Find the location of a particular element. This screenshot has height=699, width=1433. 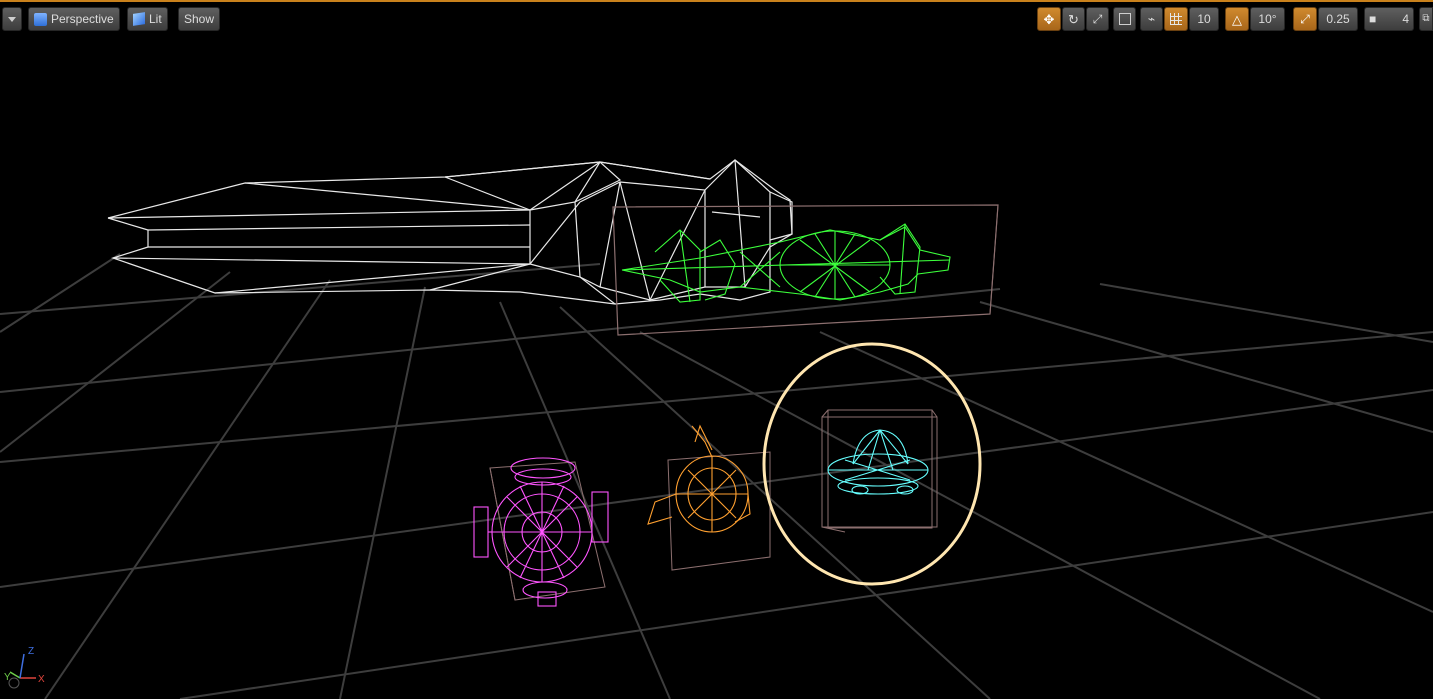

rotation-snap-value-dropdown: 10° is located at coordinates (1267, 19).